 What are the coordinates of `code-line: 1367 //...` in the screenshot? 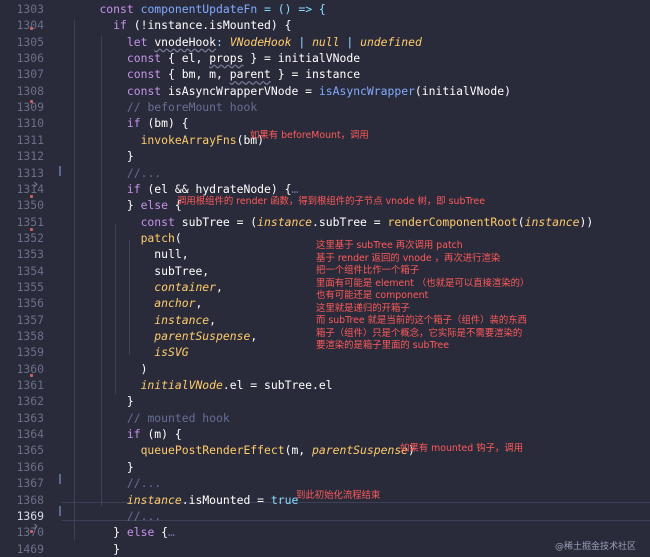 It's located at (325, 483).